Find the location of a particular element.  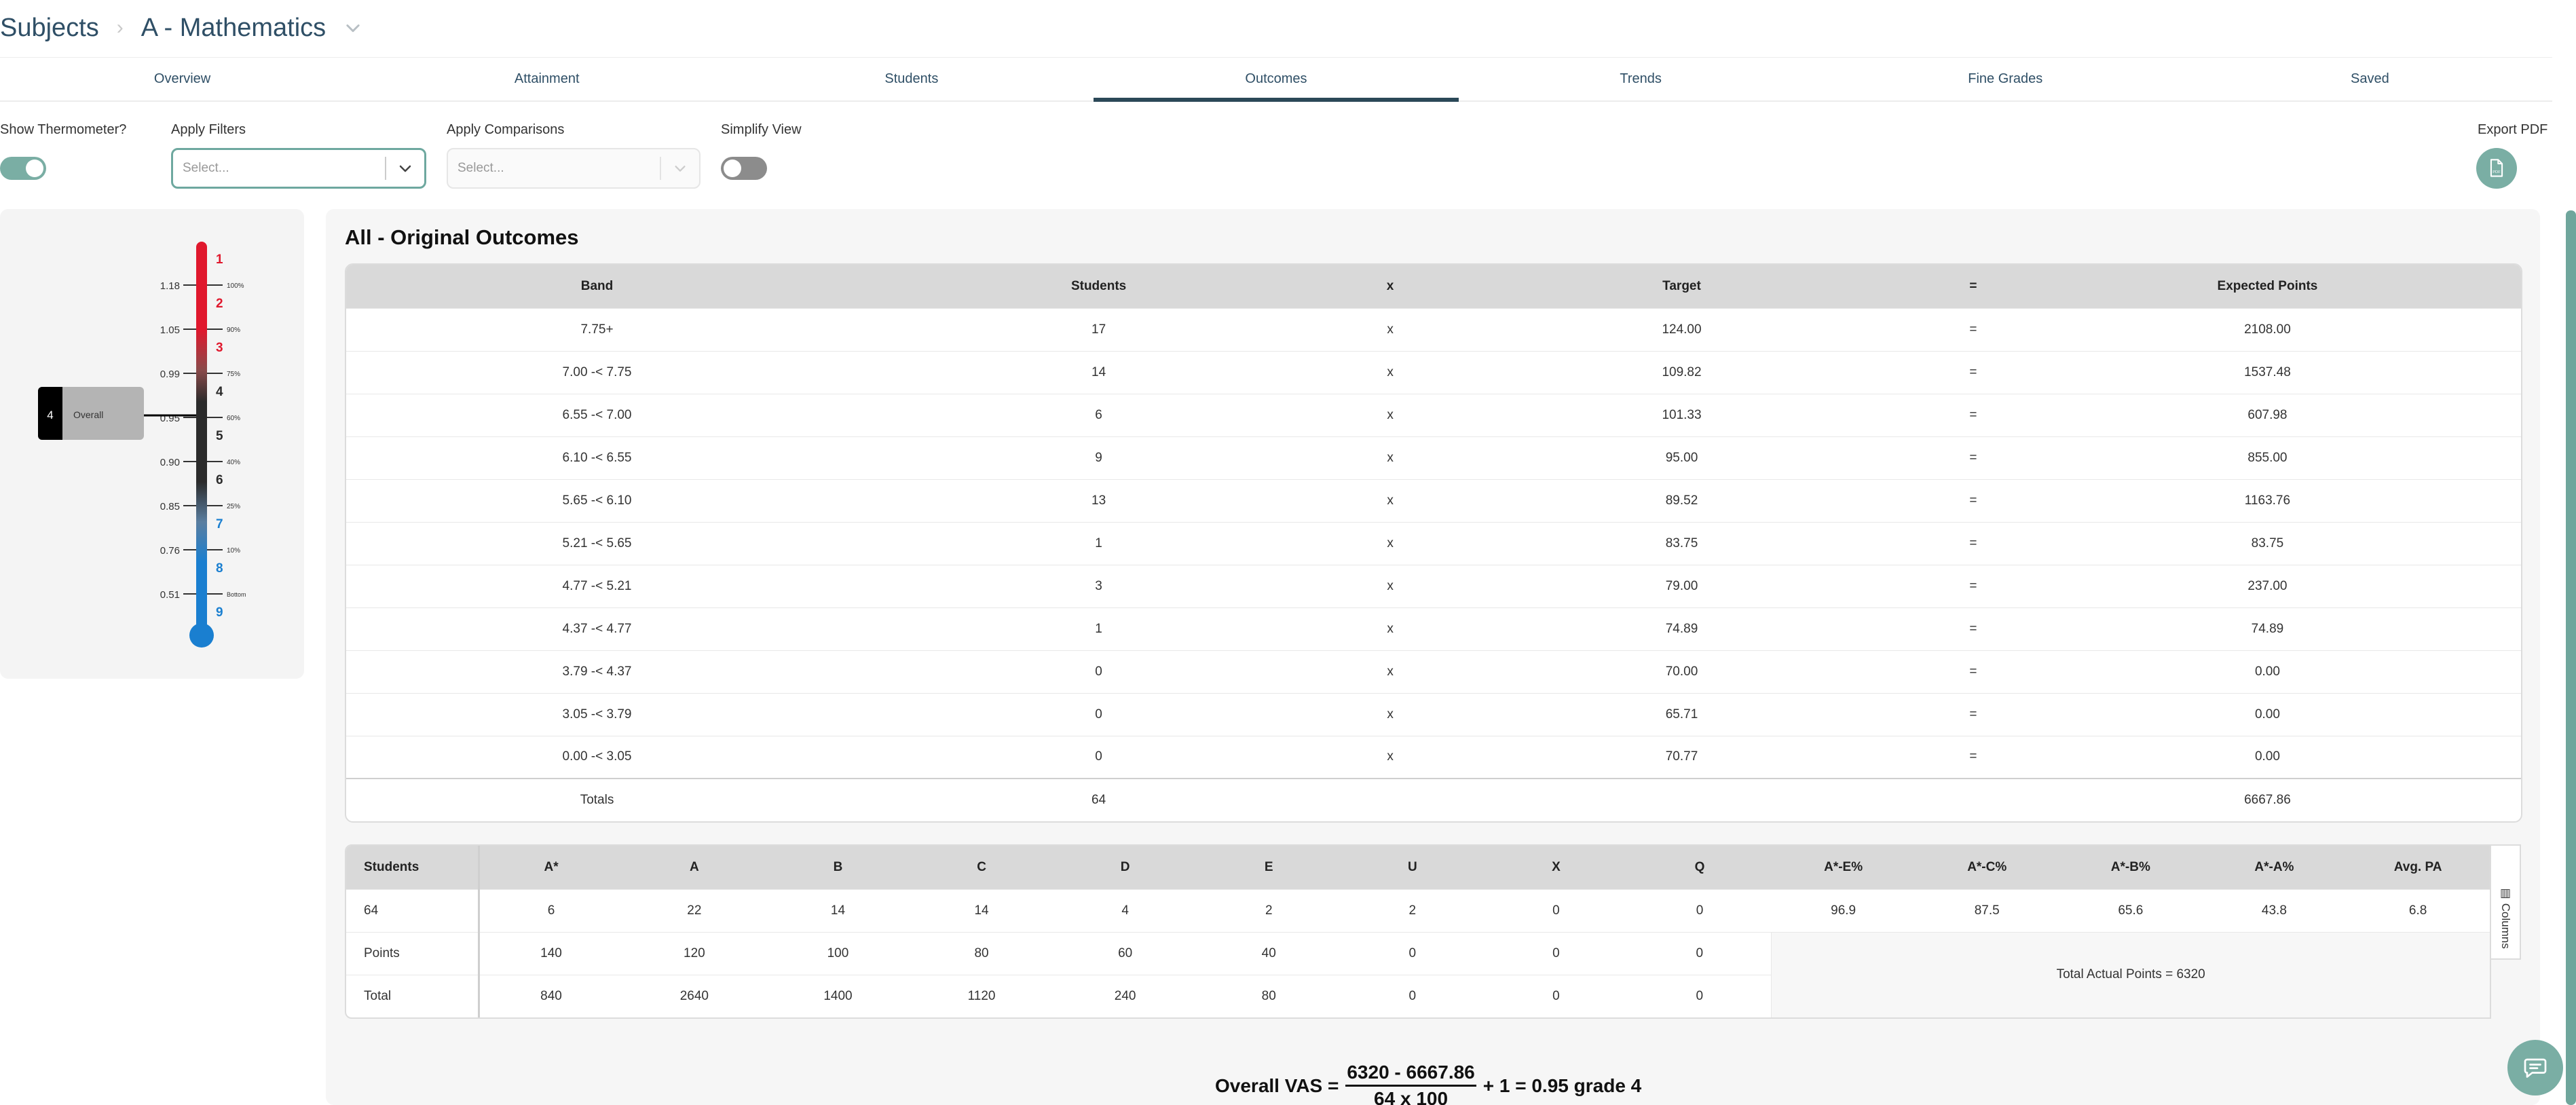

pdf-file-icon: PDF is located at coordinates (2497, 168).